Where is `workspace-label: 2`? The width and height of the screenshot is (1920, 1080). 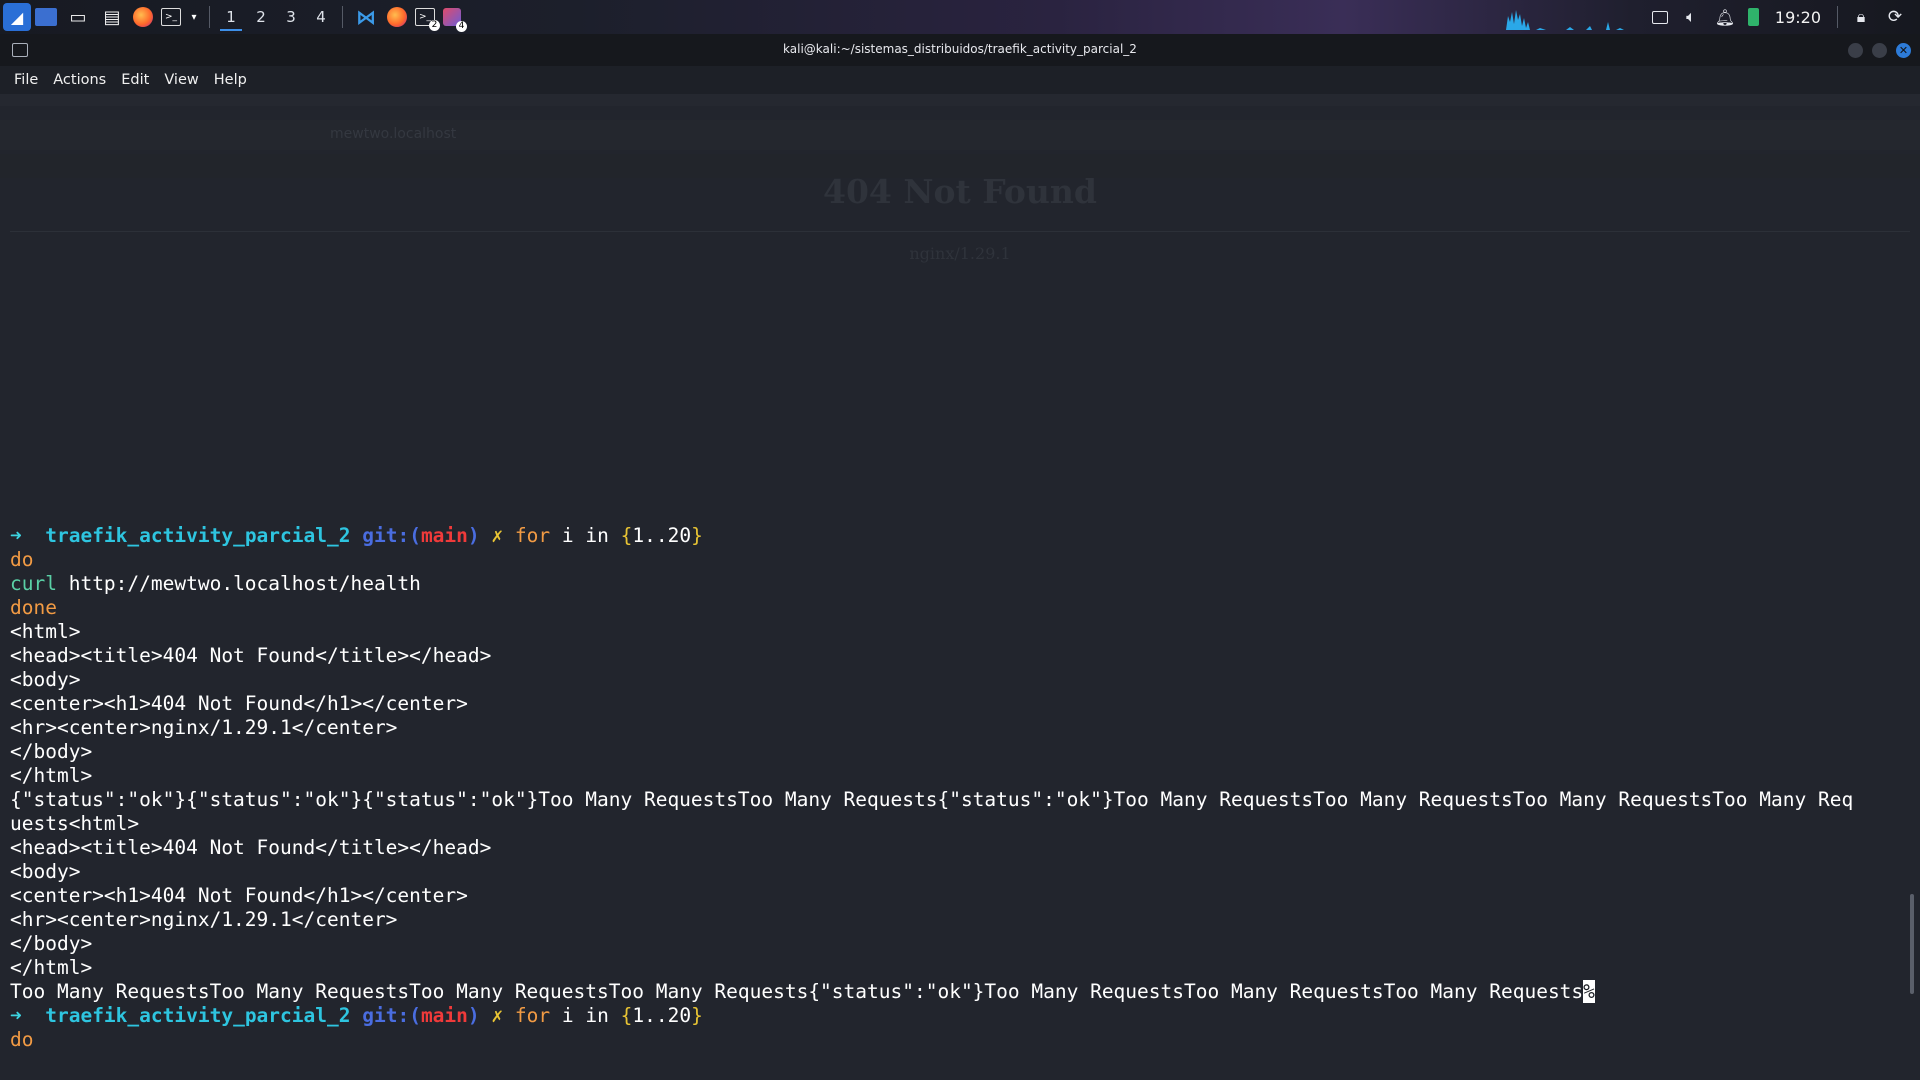
workspace-label: 2 is located at coordinates (261, 17).